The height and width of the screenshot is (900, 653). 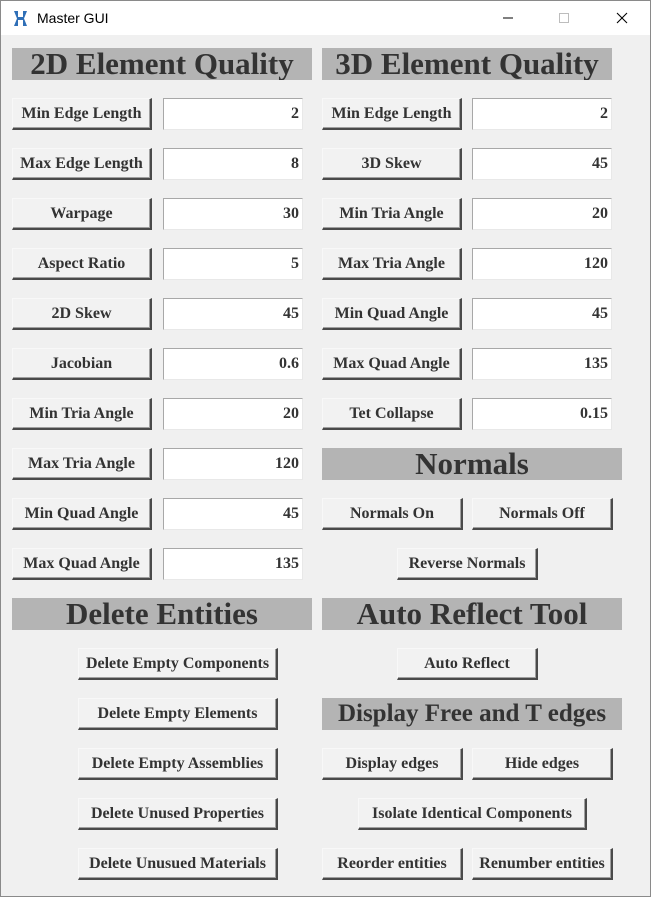 What do you see at coordinates (392, 764) in the screenshot?
I see `display-edges-button: Display edges` at bounding box center [392, 764].